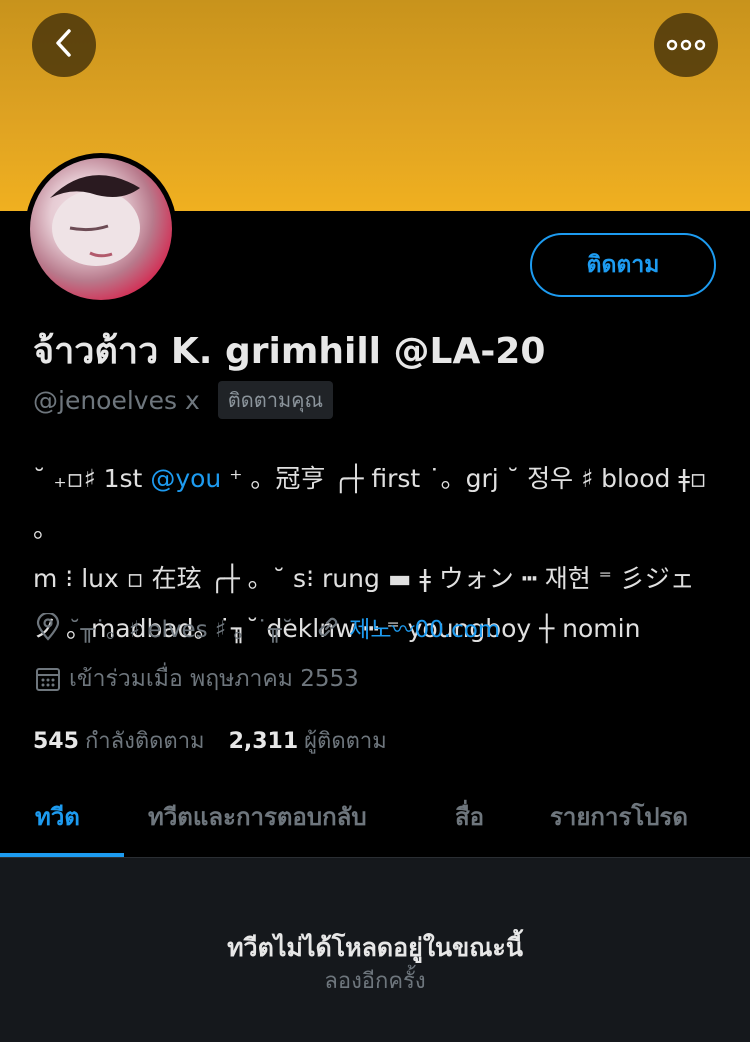 The image size is (750, 1042). I want to click on avatar-image, so click(101, 229).